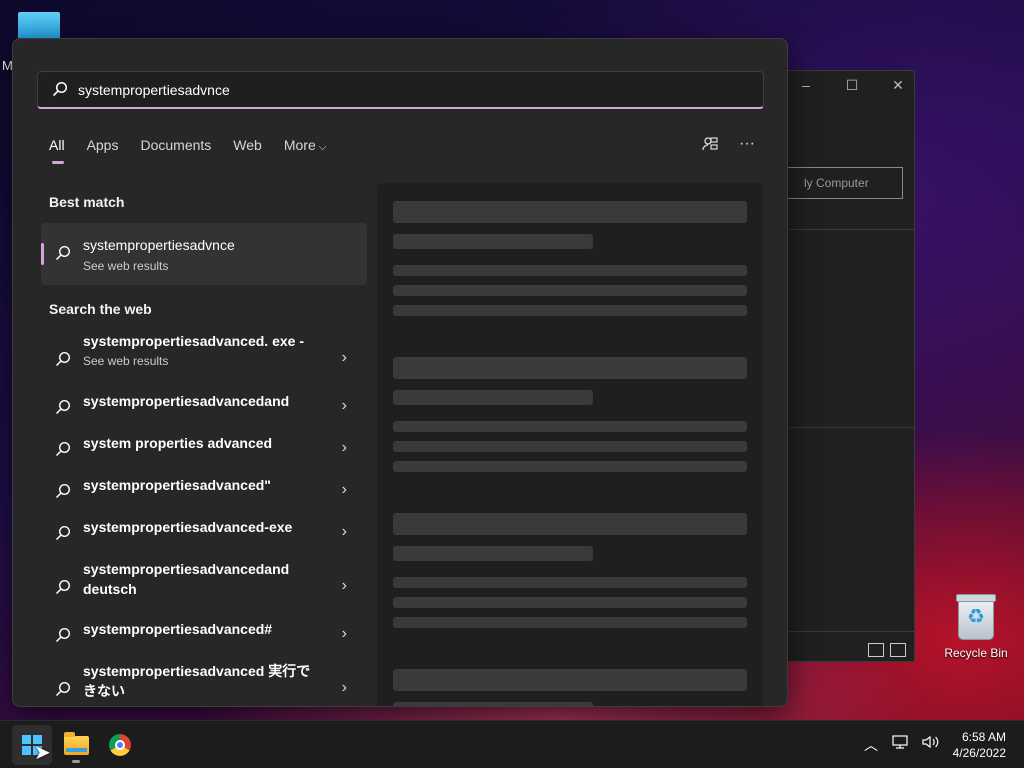 The image size is (1024, 768). Describe the element at coordinates (42, 254) in the screenshot. I see `selection-indicator` at that location.